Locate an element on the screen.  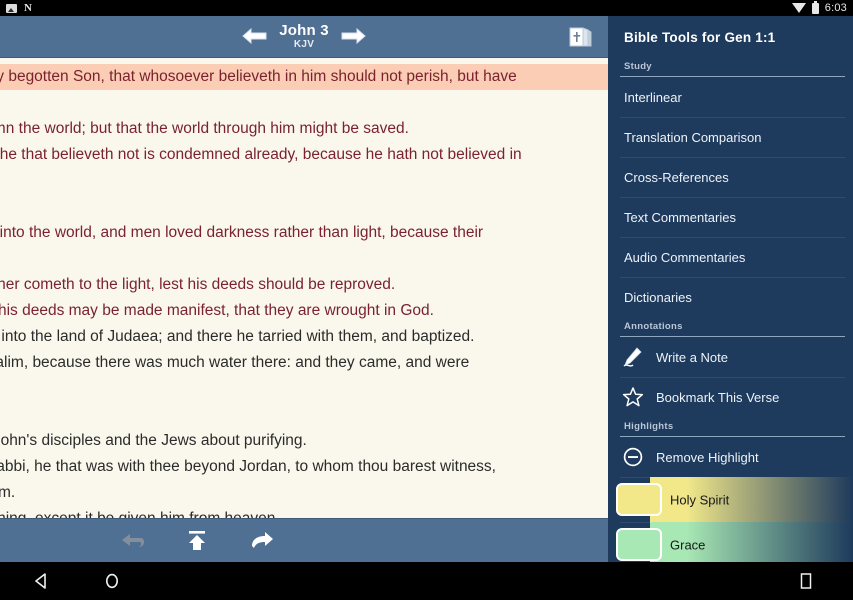
highlight-option-holy-spirit: Holy Spirit is located at coordinates (730, 499).